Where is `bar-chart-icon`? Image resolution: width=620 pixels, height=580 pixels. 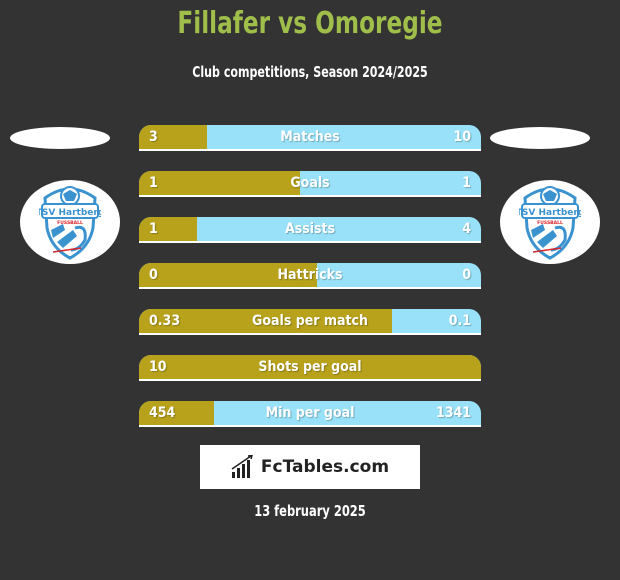 bar-chart-icon is located at coordinates (242, 466).